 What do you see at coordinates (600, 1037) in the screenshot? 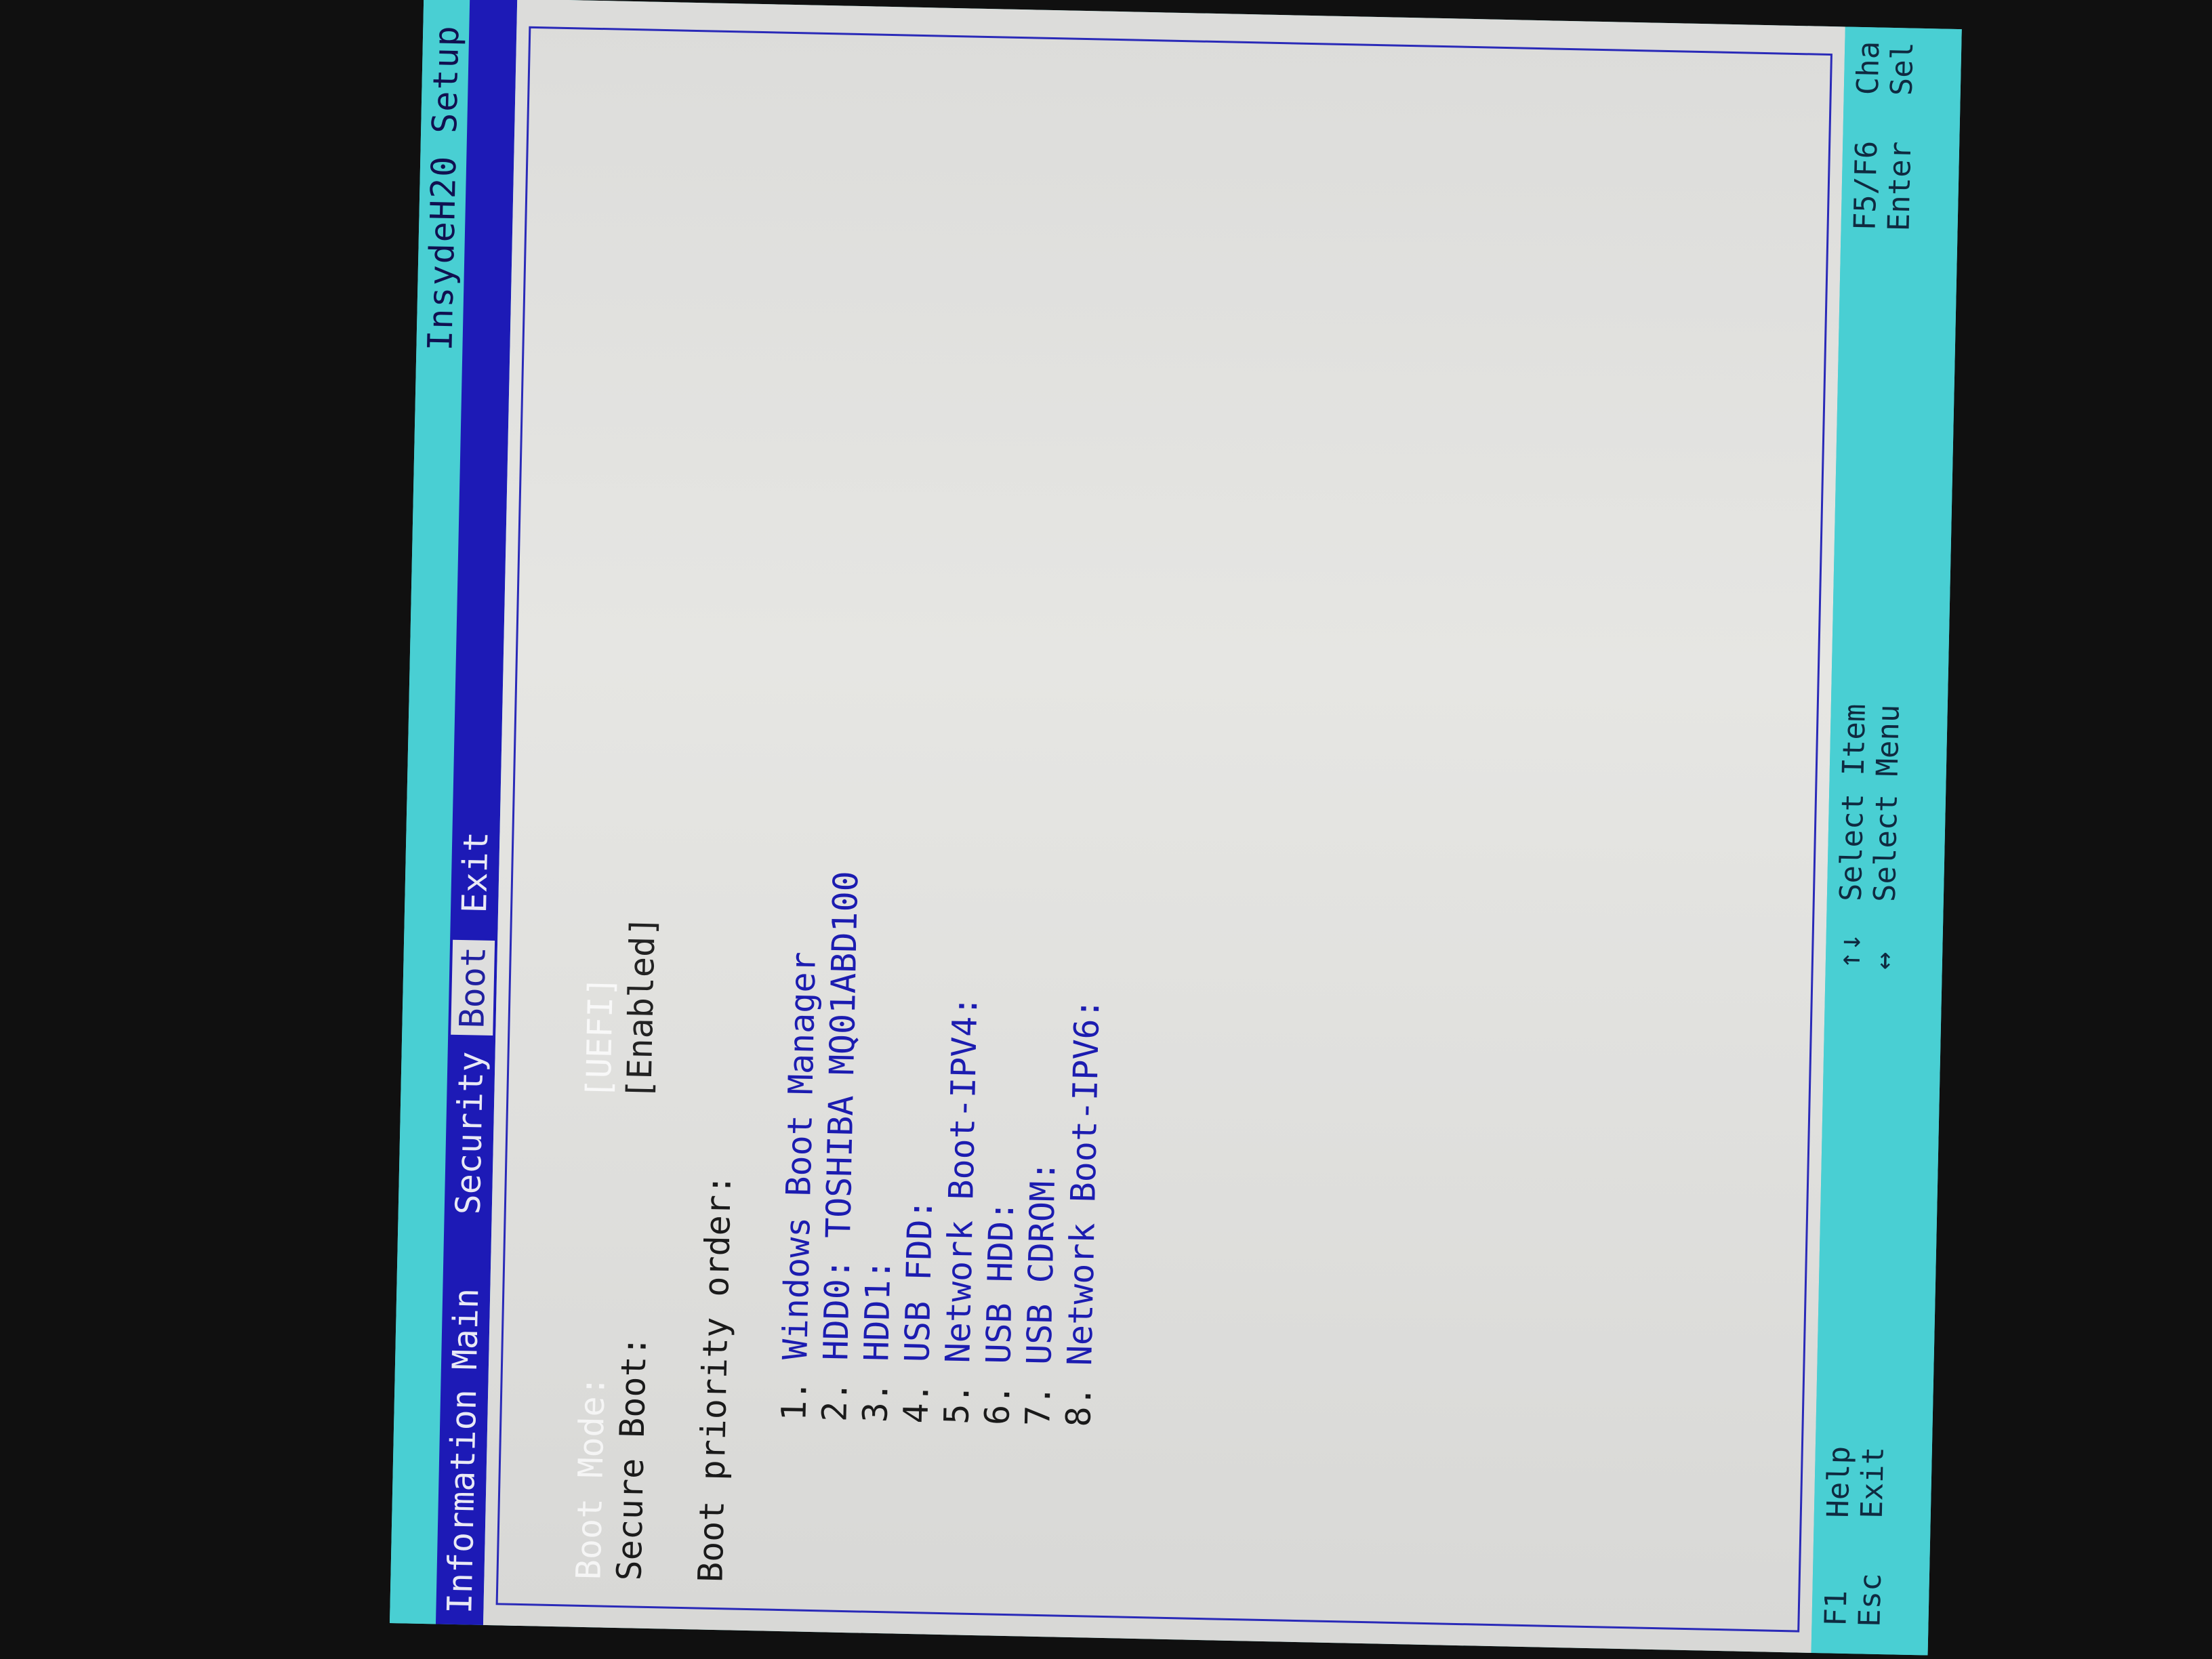
I see `boot-mode-value: [UEFI]` at bounding box center [600, 1037].